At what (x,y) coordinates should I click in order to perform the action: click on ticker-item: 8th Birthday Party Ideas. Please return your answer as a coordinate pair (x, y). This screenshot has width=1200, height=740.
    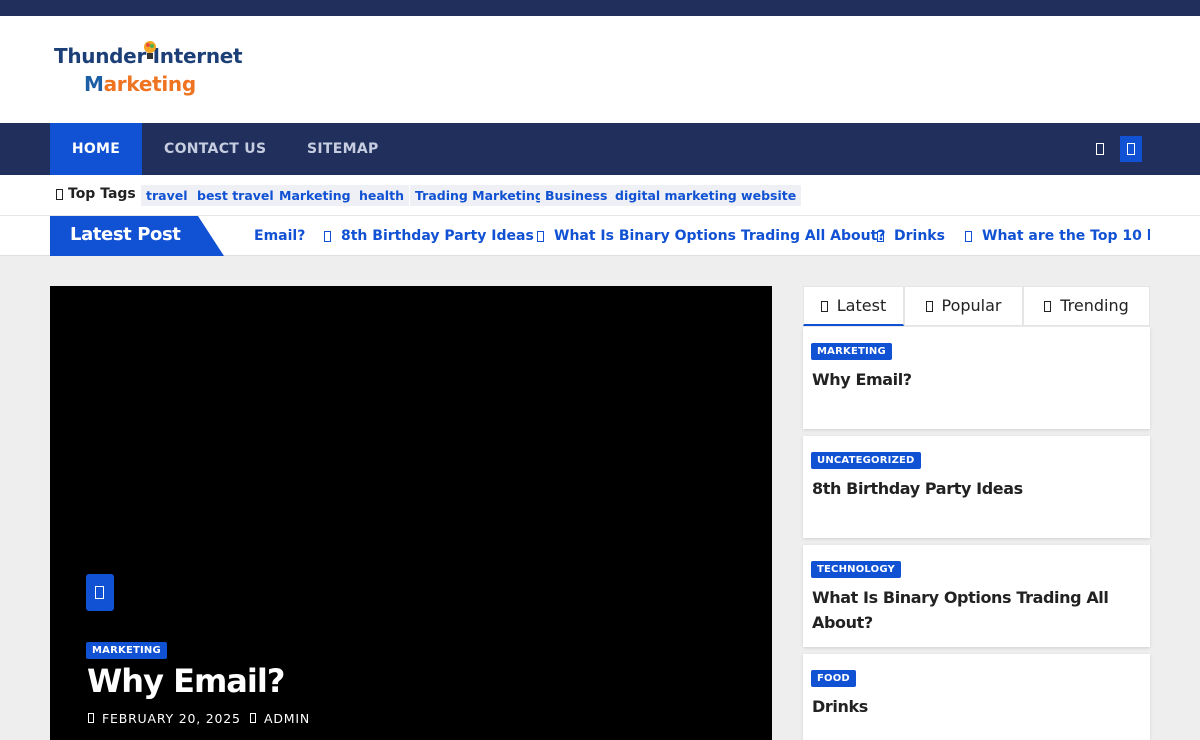
    Looking at the image, I should click on (437, 236).